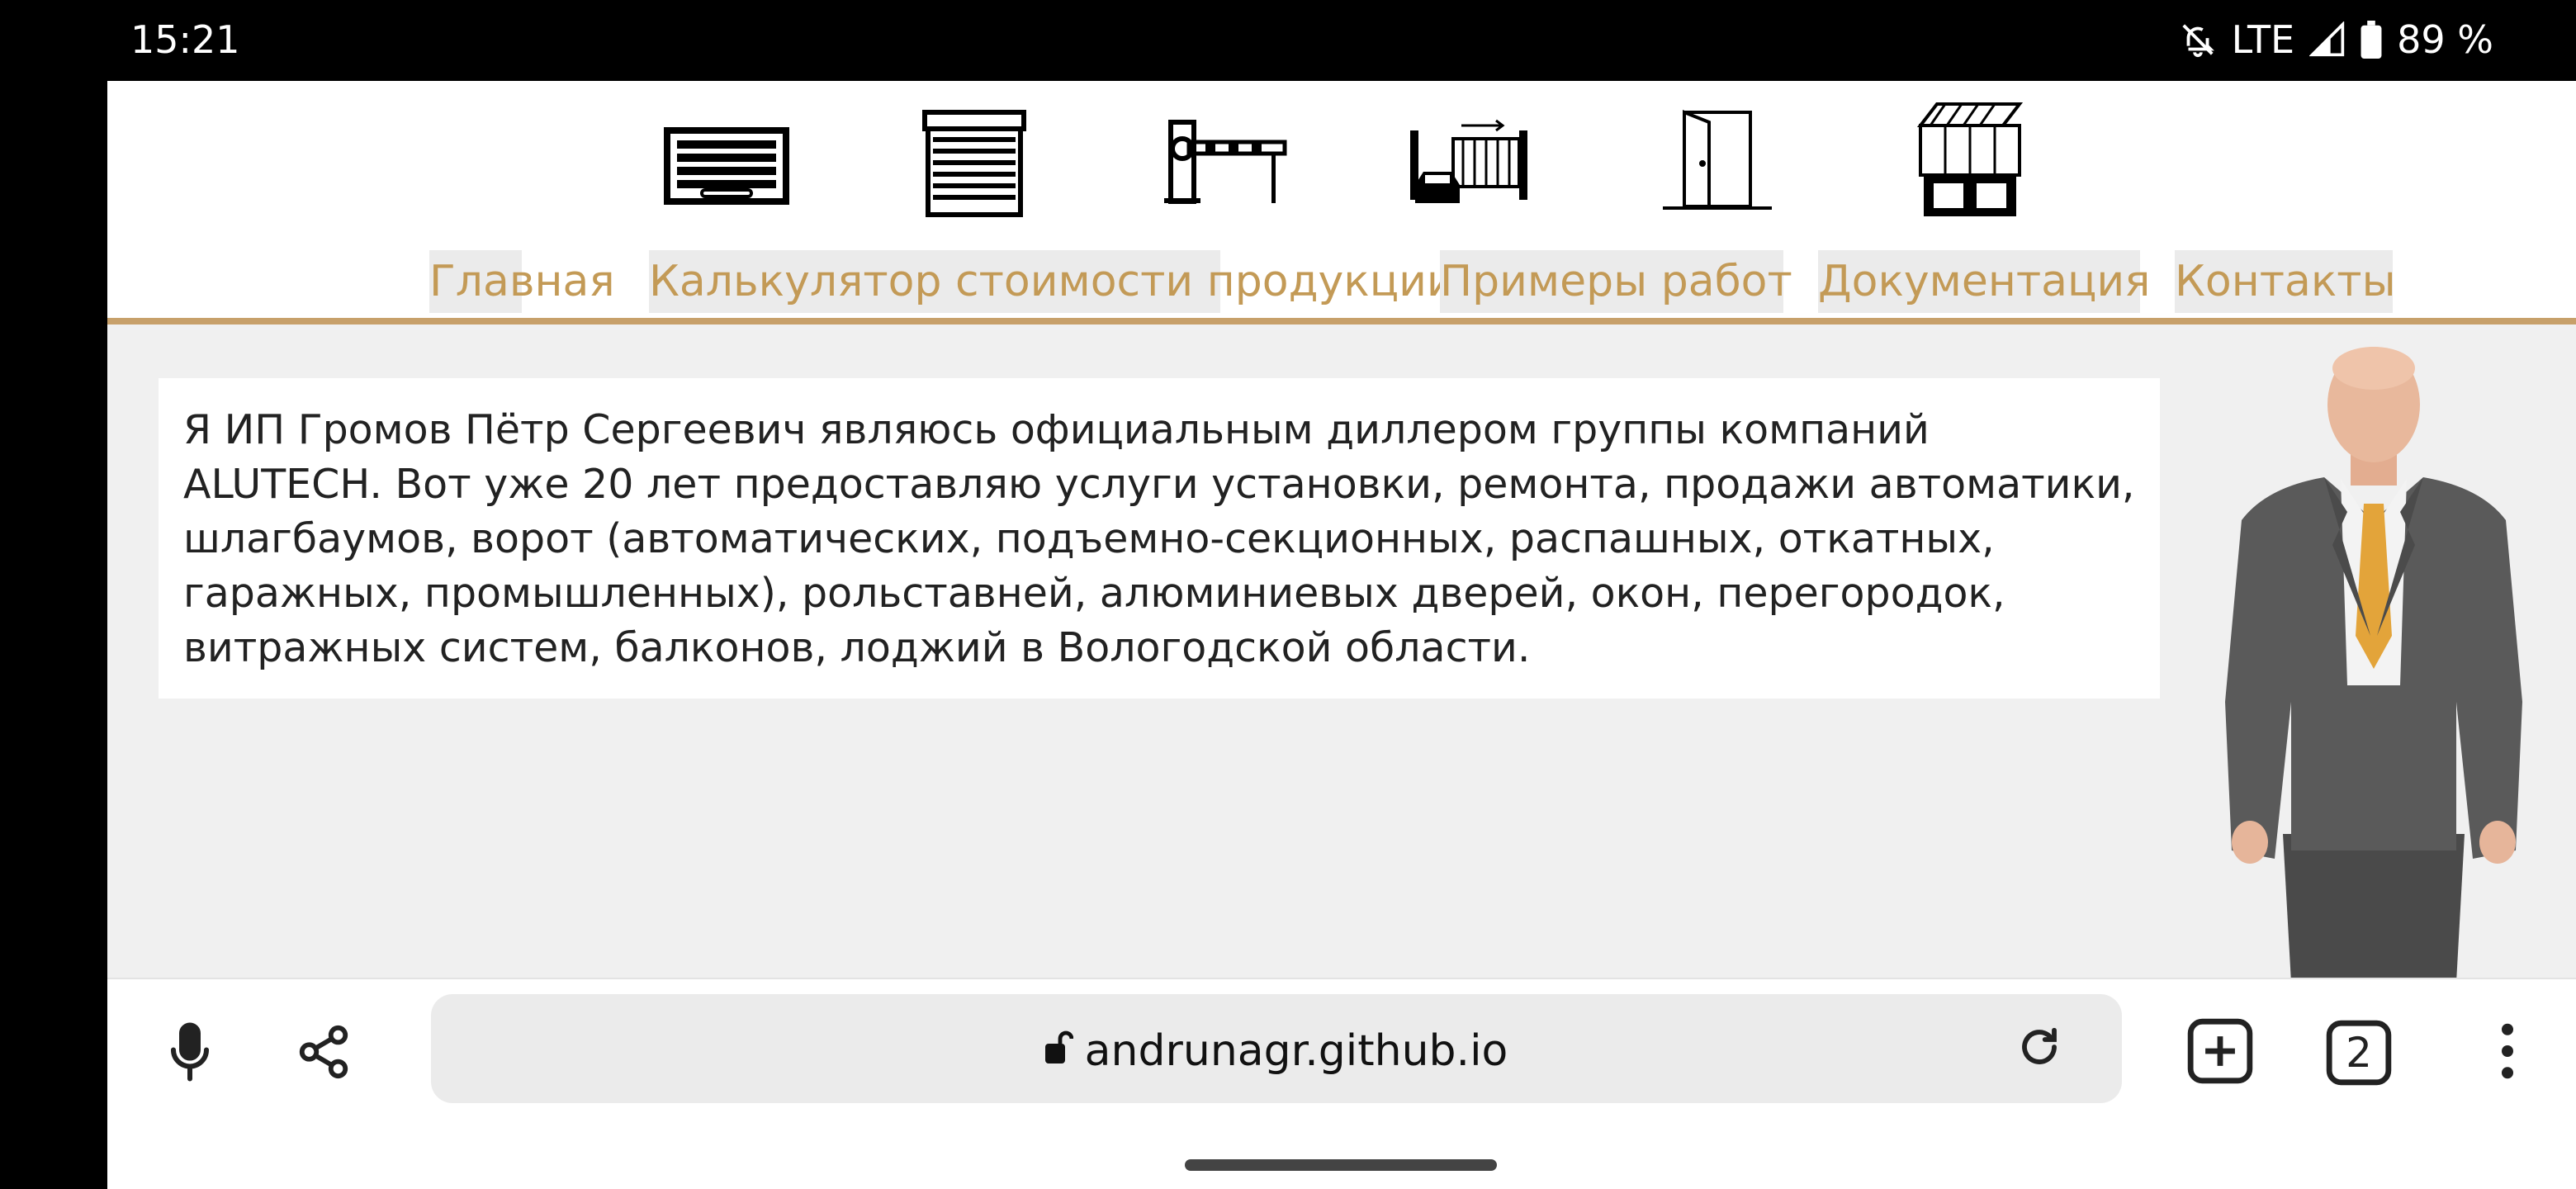  What do you see at coordinates (726, 158) in the screenshot?
I see `garage-door-icon` at bounding box center [726, 158].